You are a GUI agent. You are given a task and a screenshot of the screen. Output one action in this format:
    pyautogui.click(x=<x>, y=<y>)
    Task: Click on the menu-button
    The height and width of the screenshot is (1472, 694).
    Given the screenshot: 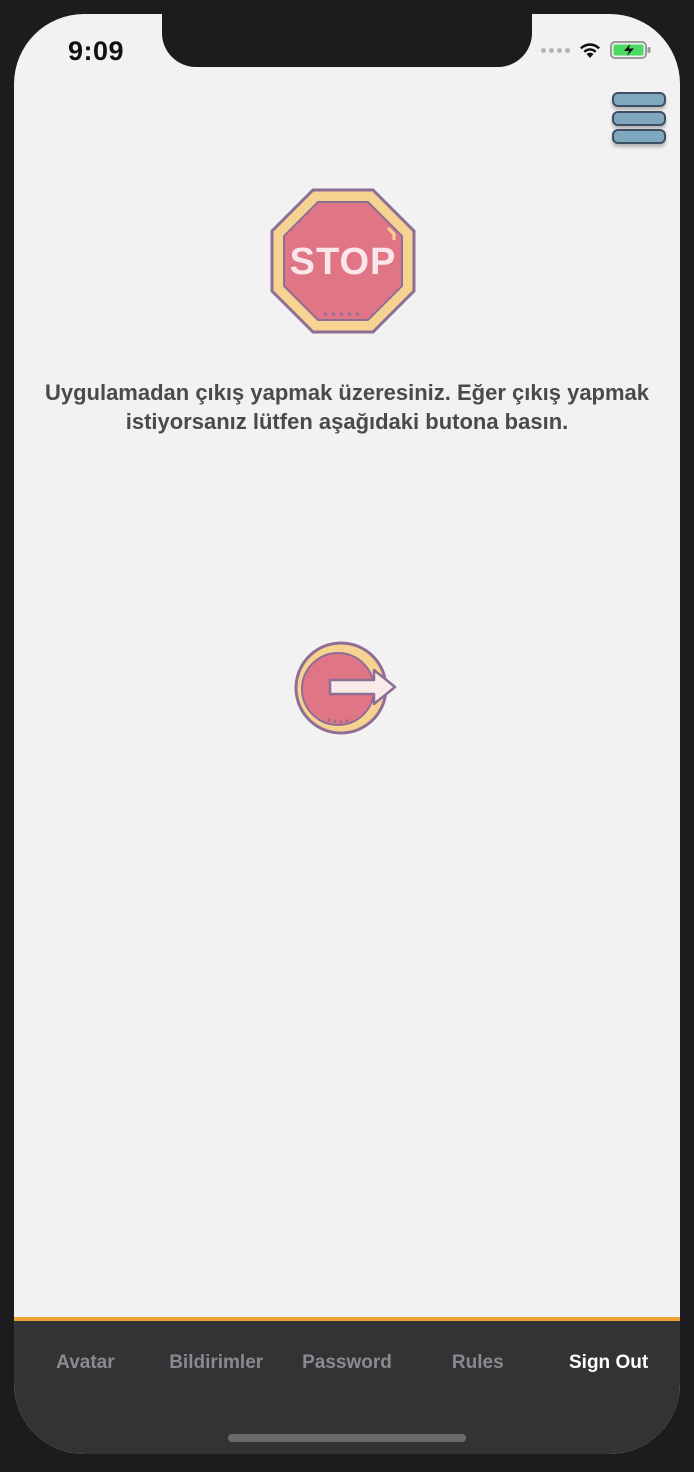 What is the action you would take?
    pyautogui.click(x=639, y=118)
    